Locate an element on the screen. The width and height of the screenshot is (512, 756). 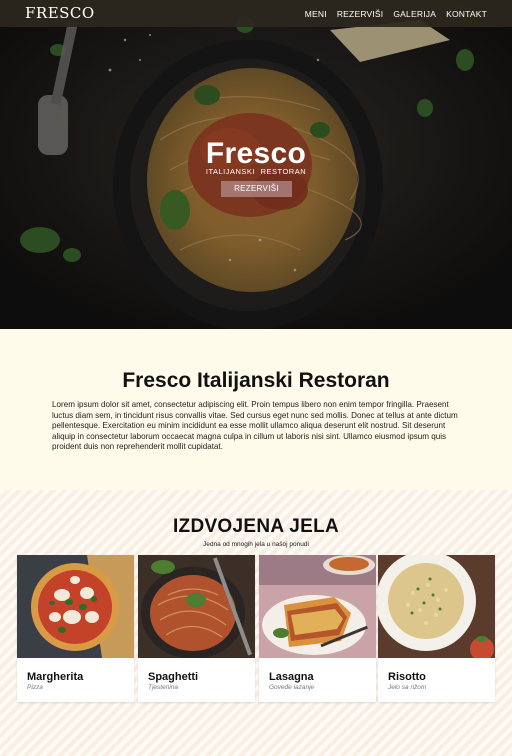
top-navigation: FRESCO MENI REZERVIŠI GALERIJA KONTAKT is located at coordinates (256, 13).